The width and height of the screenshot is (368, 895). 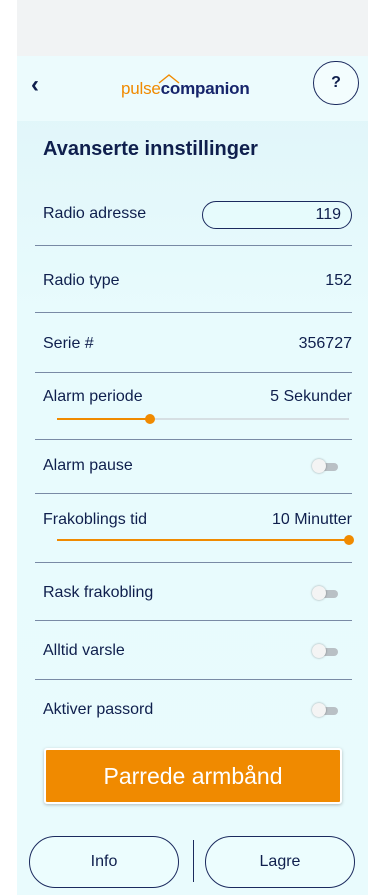 I want to click on always-notify-toggle, so click(x=325, y=651).